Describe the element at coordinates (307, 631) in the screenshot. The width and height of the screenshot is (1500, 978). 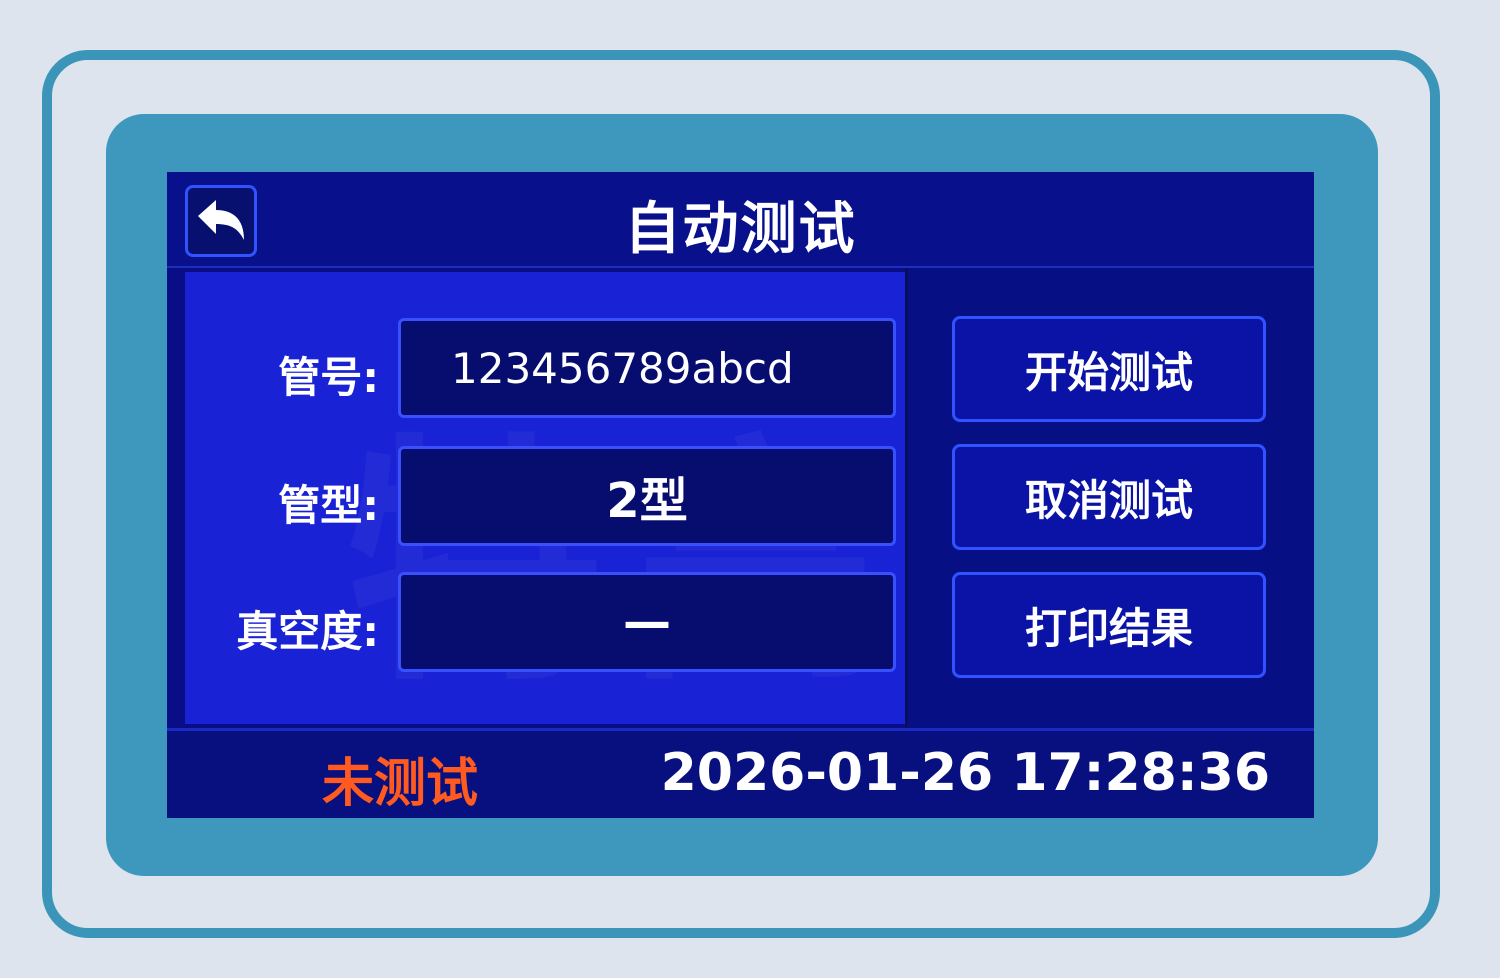
I see `vacuum-label: 真空度:` at that location.